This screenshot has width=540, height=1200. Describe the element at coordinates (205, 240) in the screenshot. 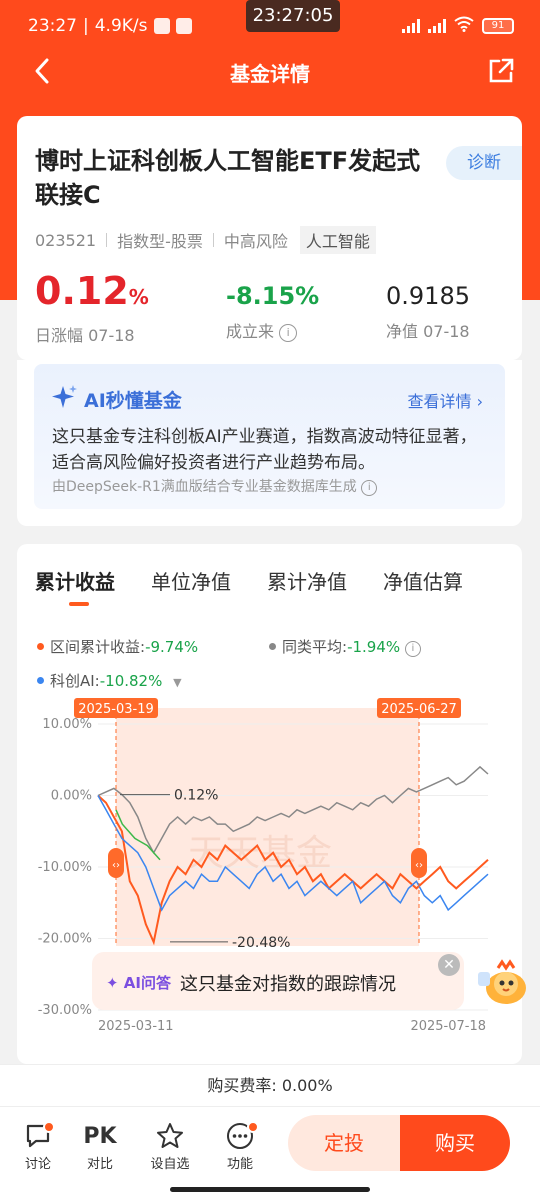

I see `fund-tags: 023521 指数型-股票 中高风险 人工智能` at that location.